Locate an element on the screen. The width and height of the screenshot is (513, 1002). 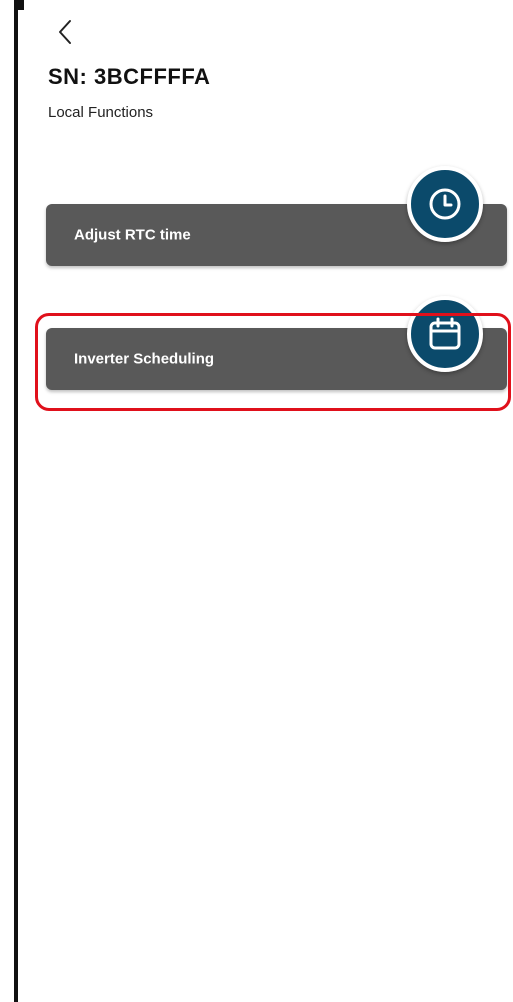
back-button is located at coordinates (66, 32).